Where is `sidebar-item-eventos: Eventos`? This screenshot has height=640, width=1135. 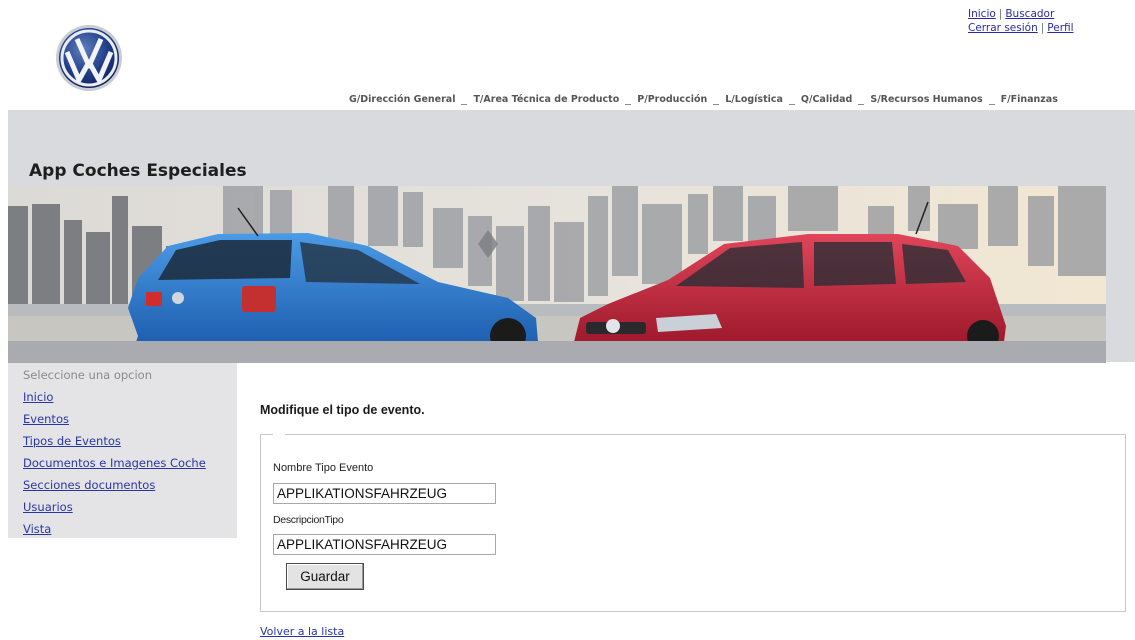 sidebar-item-eventos: Eventos is located at coordinates (114, 423).